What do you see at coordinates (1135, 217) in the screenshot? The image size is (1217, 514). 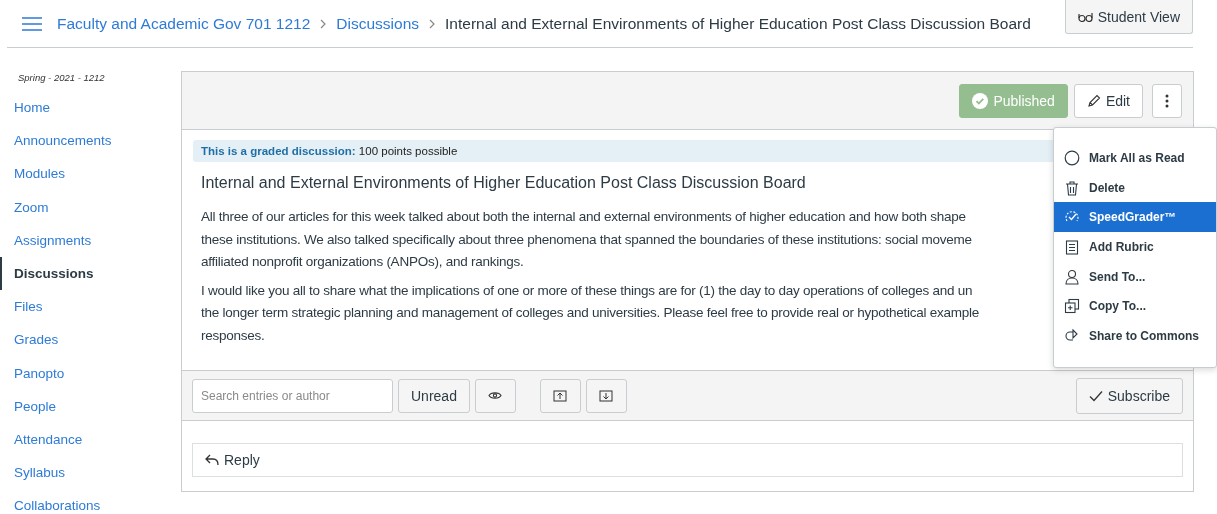 I see `menu-item: SpeedGrader™` at bounding box center [1135, 217].